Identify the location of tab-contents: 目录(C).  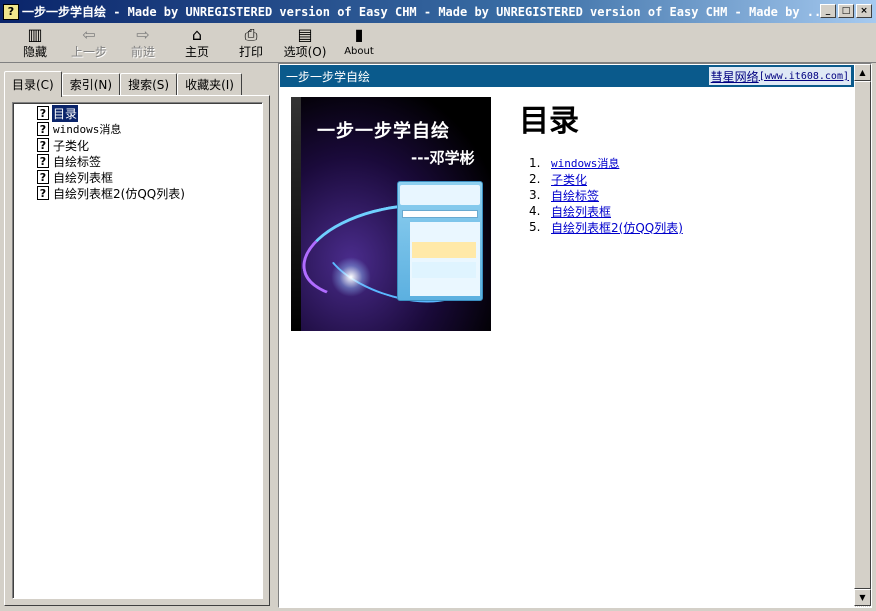
(33, 84).